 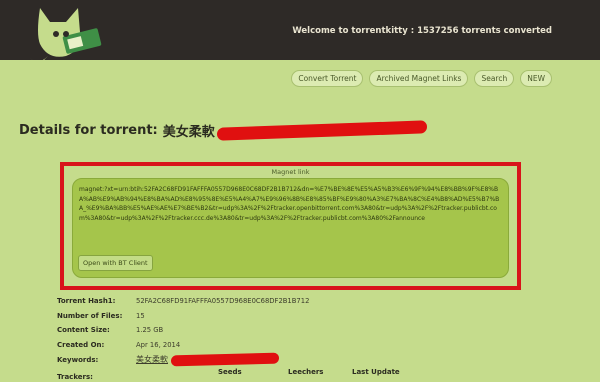 What do you see at coordinates (86, 301) in the screenshot?
I see `hash-label: Torrent Hash1:` at bounding box center [86, 301].